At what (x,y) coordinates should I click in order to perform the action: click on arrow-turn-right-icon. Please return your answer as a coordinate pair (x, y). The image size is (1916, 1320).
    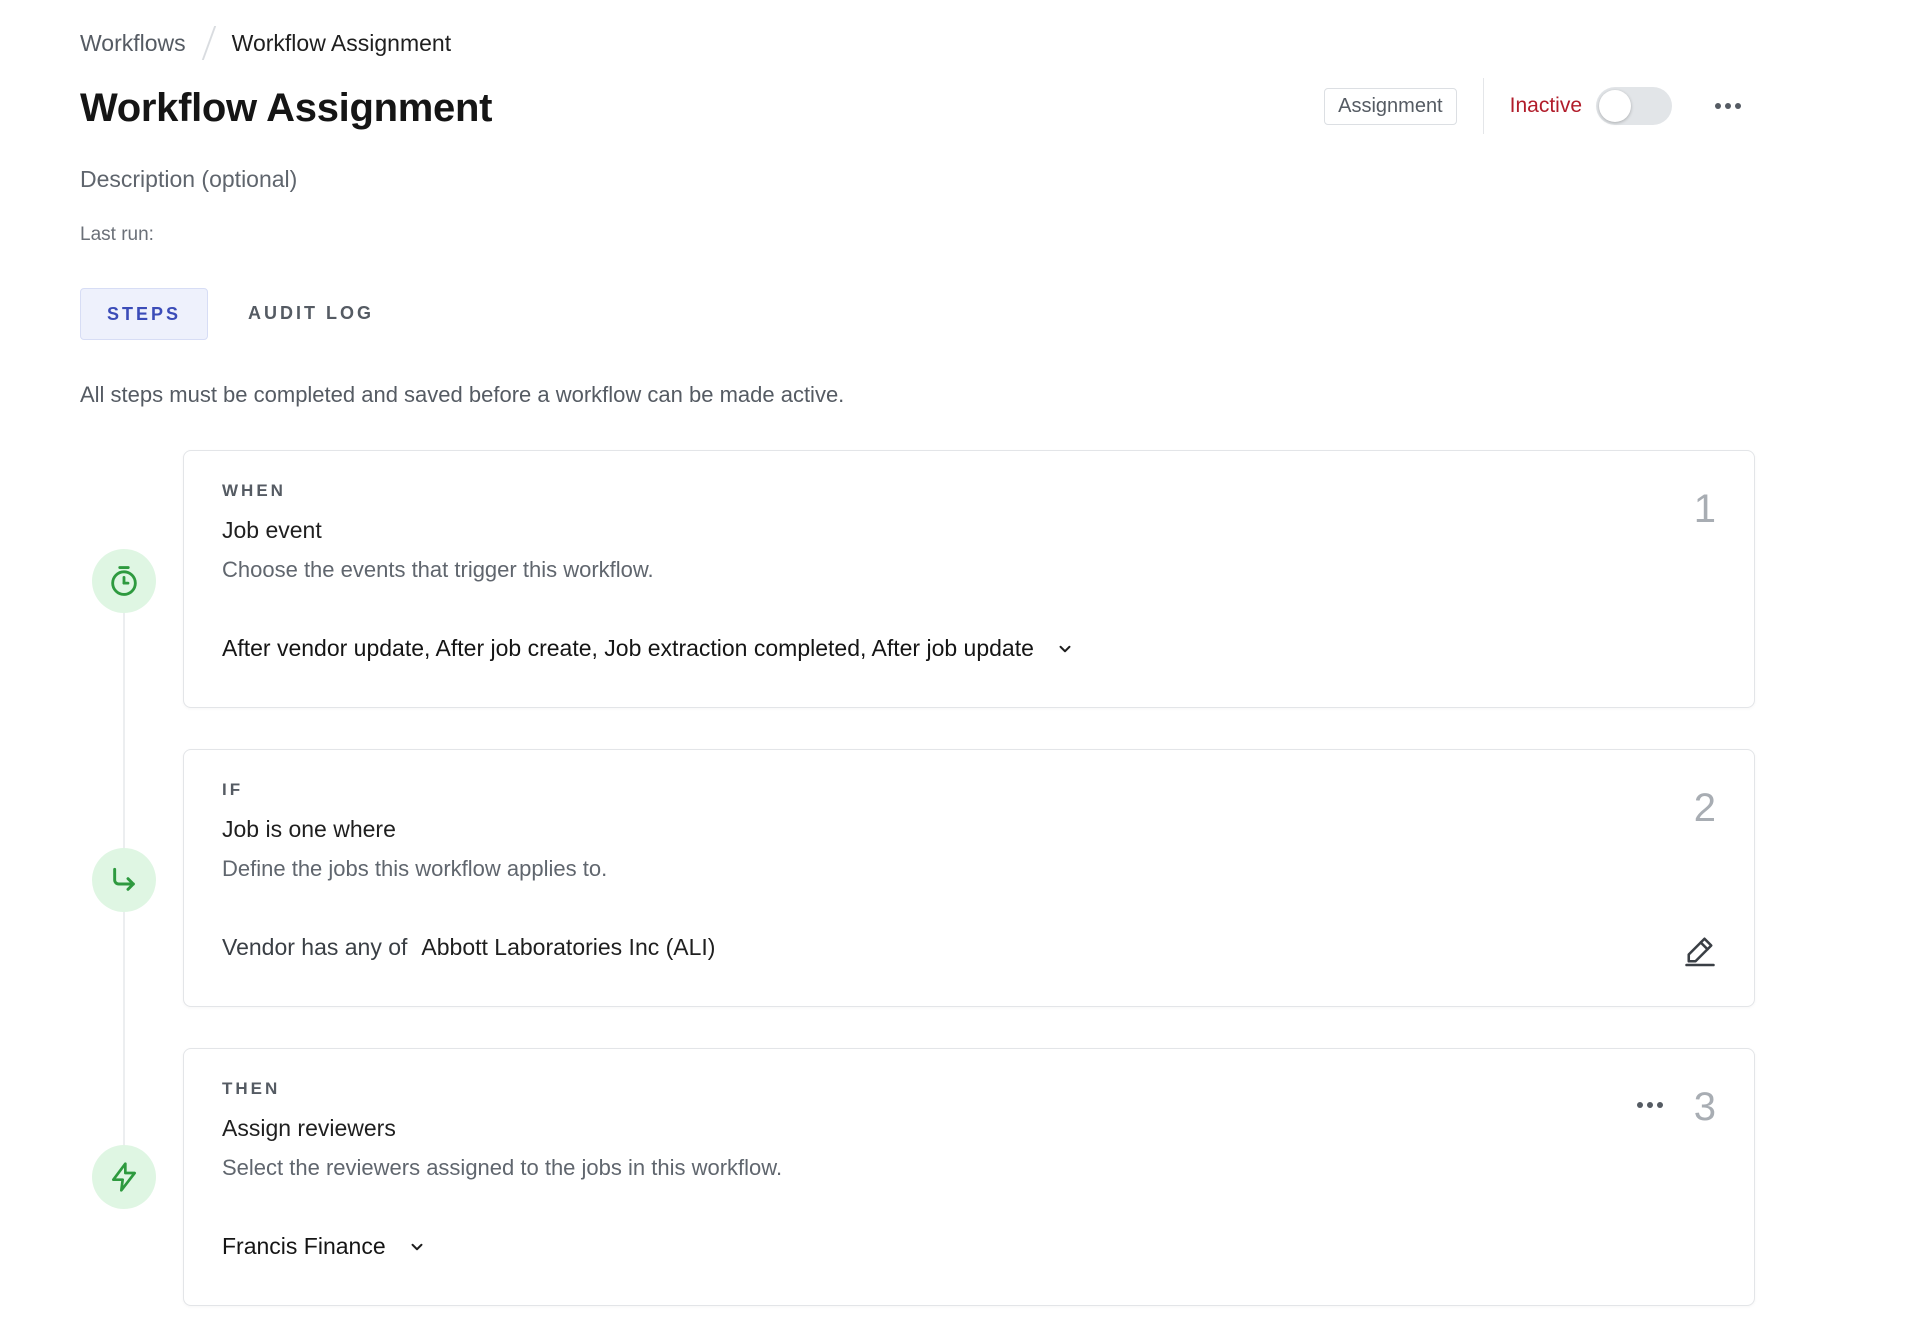
    Looking at the image, I should click on (124, 879).